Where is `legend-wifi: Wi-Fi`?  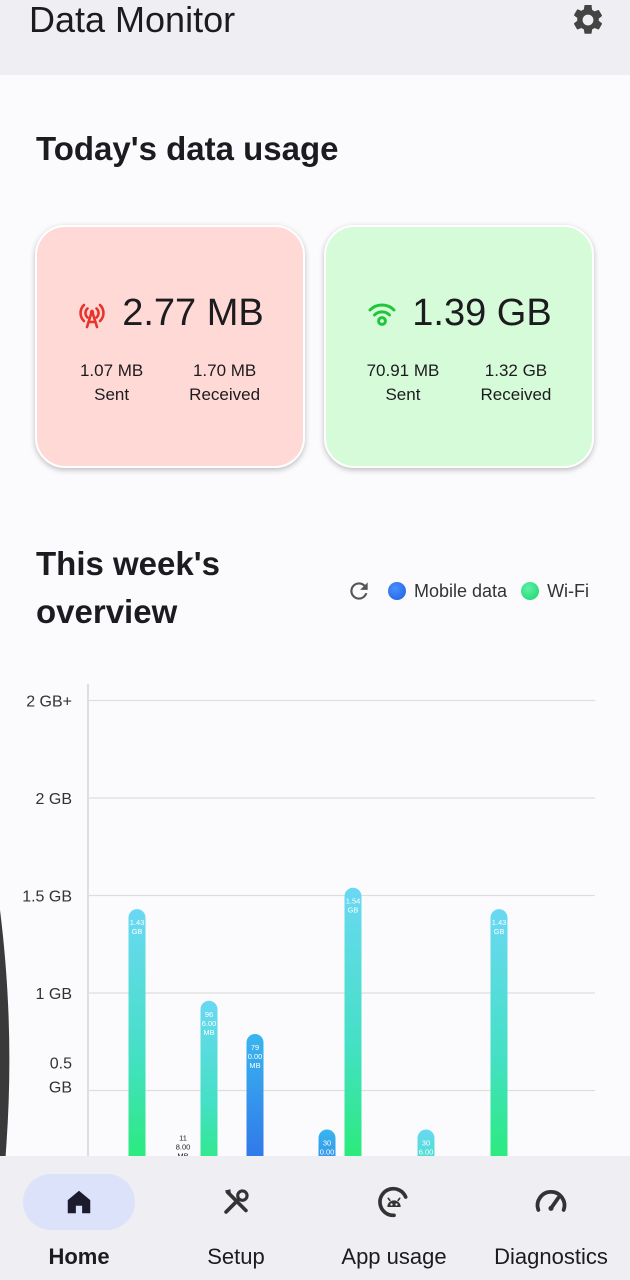
legend-wifi: Wi-Fi is located at coordinates (555, 591).